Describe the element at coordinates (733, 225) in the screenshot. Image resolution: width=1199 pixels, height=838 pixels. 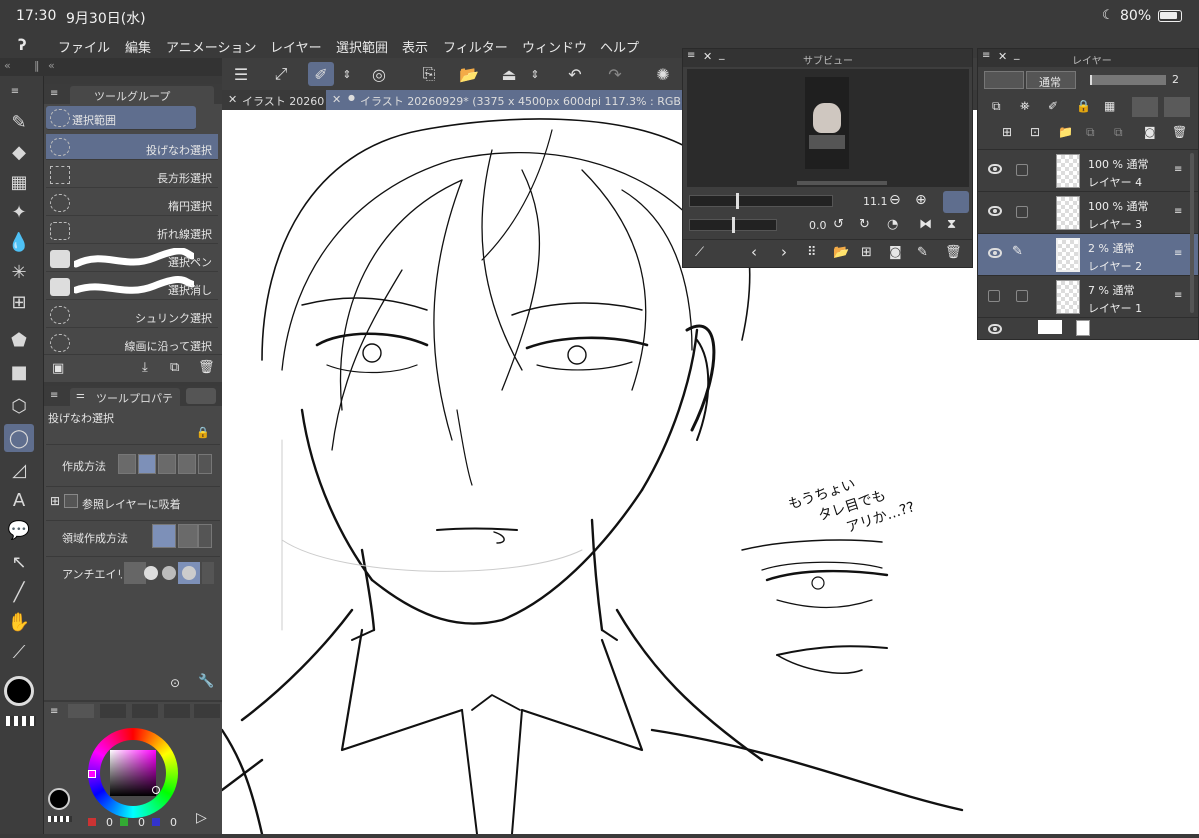
I see `rotate-slider` at that location.